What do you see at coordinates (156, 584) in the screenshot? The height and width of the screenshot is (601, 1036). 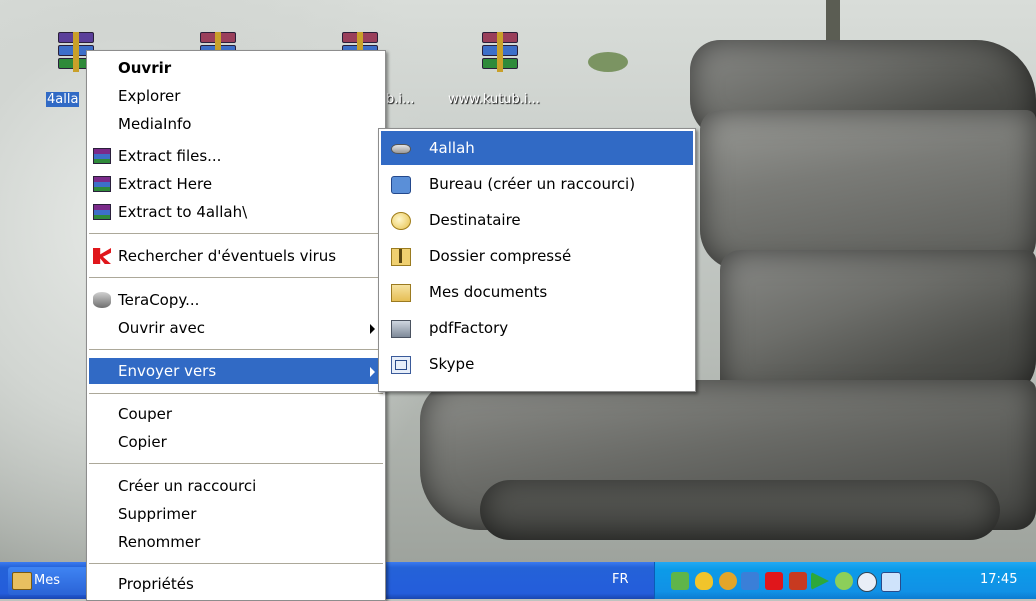 I see `menu-item-label: Propriétés` at bounding box center [156, 584].